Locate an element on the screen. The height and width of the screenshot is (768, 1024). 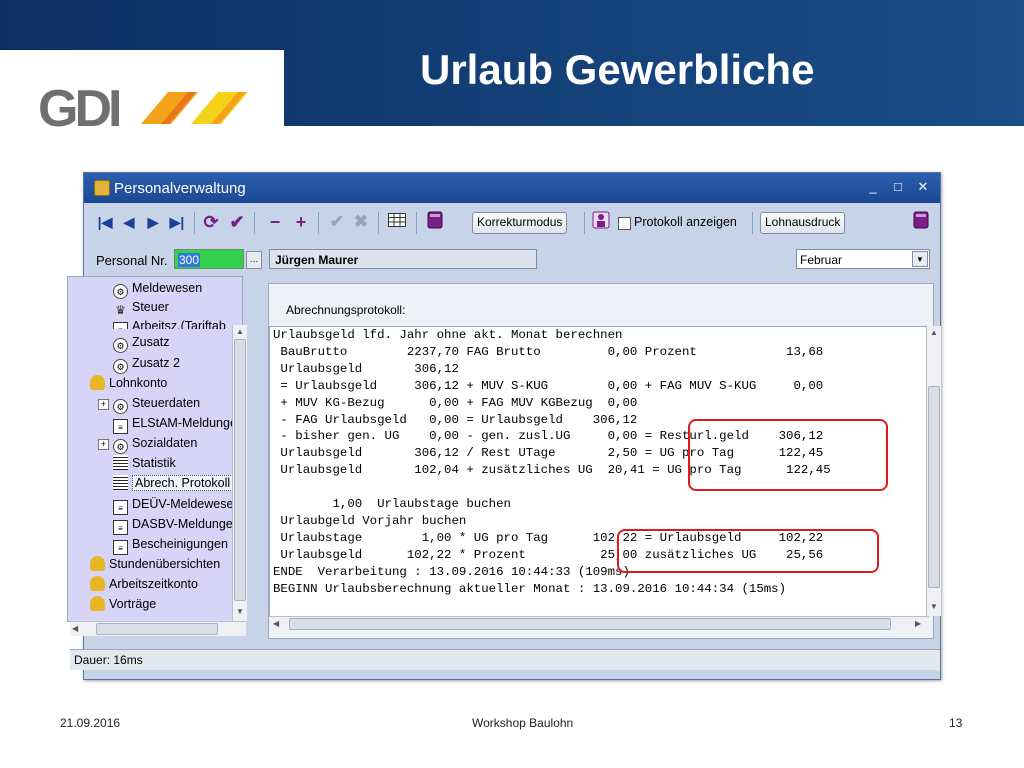
refresh-icon: ⟳ is located at coordinates (211, 222).